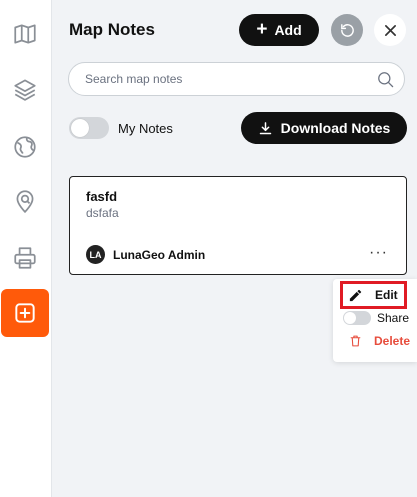  What do you see at coordinates (335, 128) in the screenshot?
I see `download-button-label: Download Notes` at bounding box center [335, 128].